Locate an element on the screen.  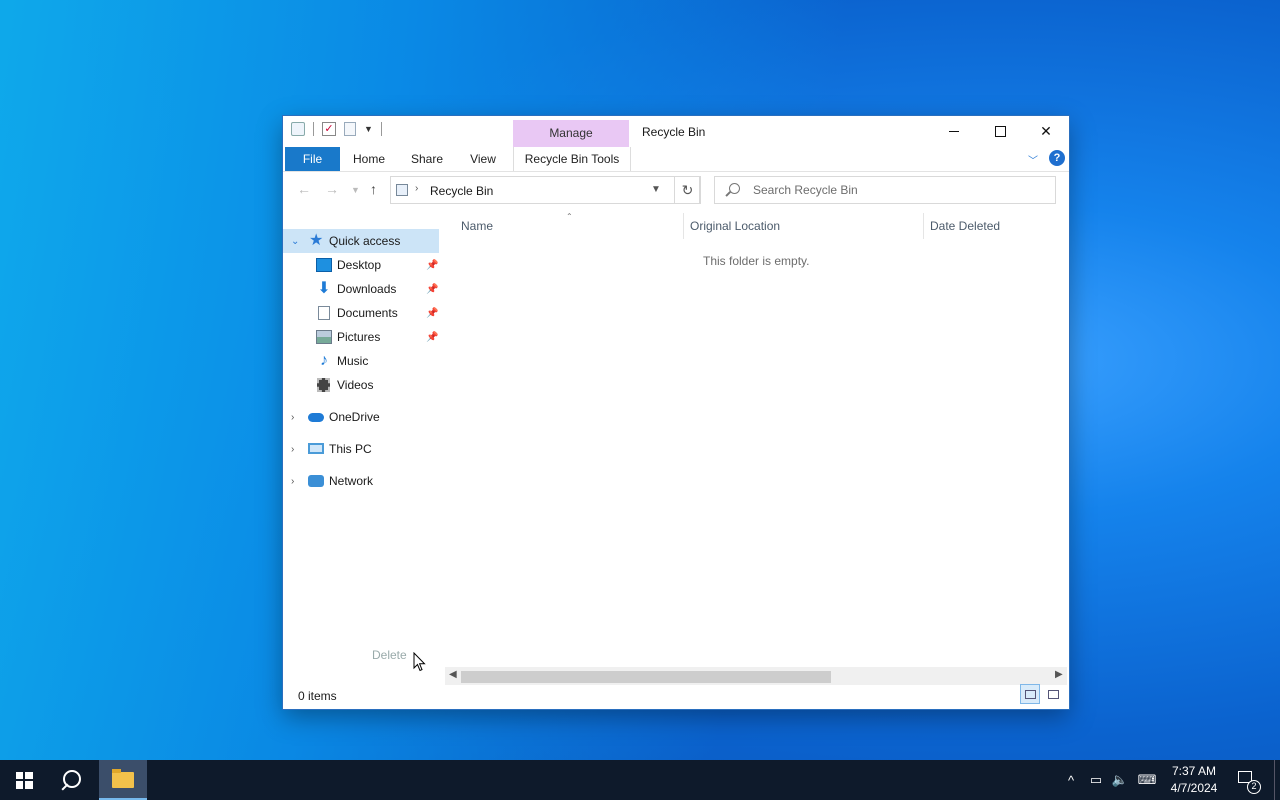
back-arrow-icon: ← is located at coordinates (304, 189).